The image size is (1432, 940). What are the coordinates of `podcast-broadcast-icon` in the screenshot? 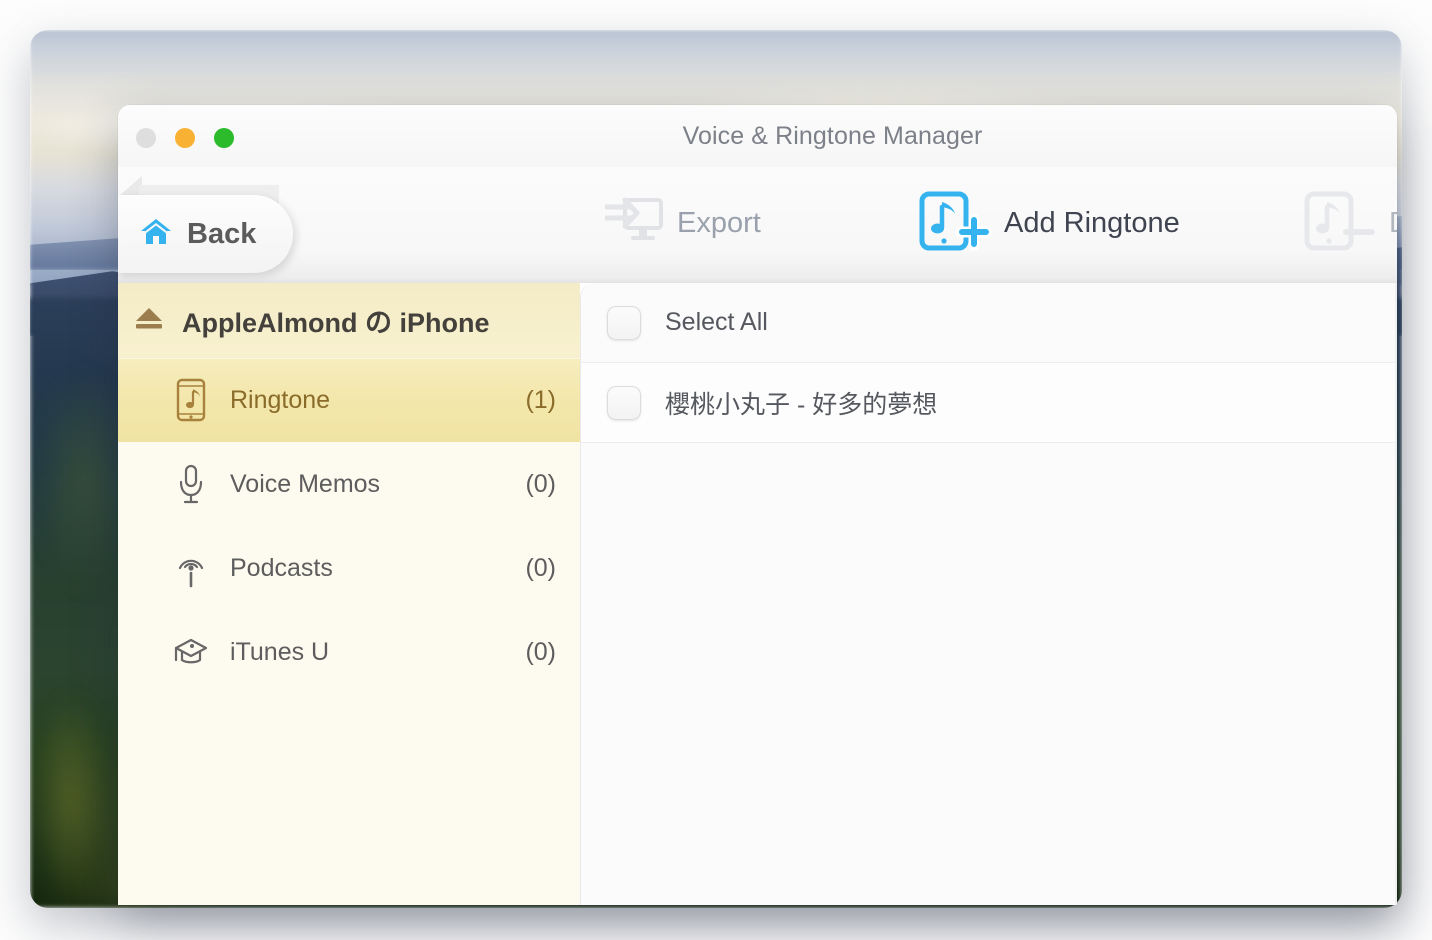 It's located at (191, 568).